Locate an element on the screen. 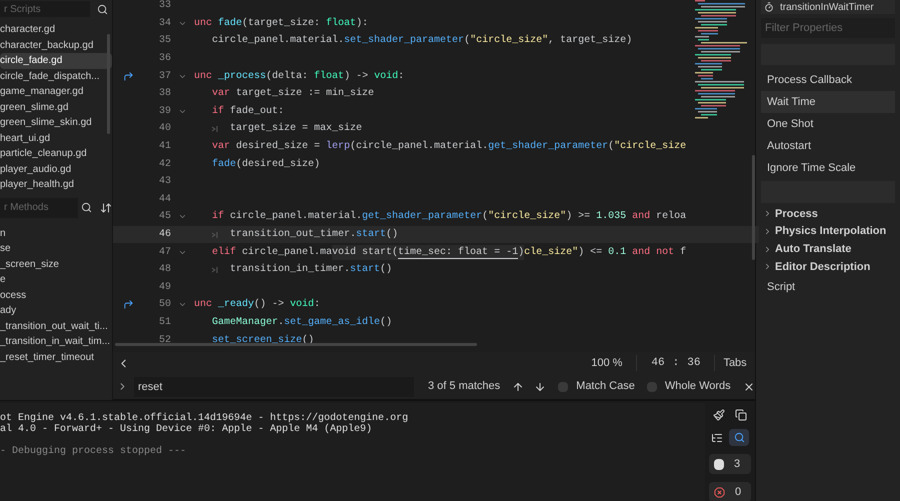 This screenshot has height=501, width=900. node-name: transitionInWaitTimer is located at coordinates (827, 7).